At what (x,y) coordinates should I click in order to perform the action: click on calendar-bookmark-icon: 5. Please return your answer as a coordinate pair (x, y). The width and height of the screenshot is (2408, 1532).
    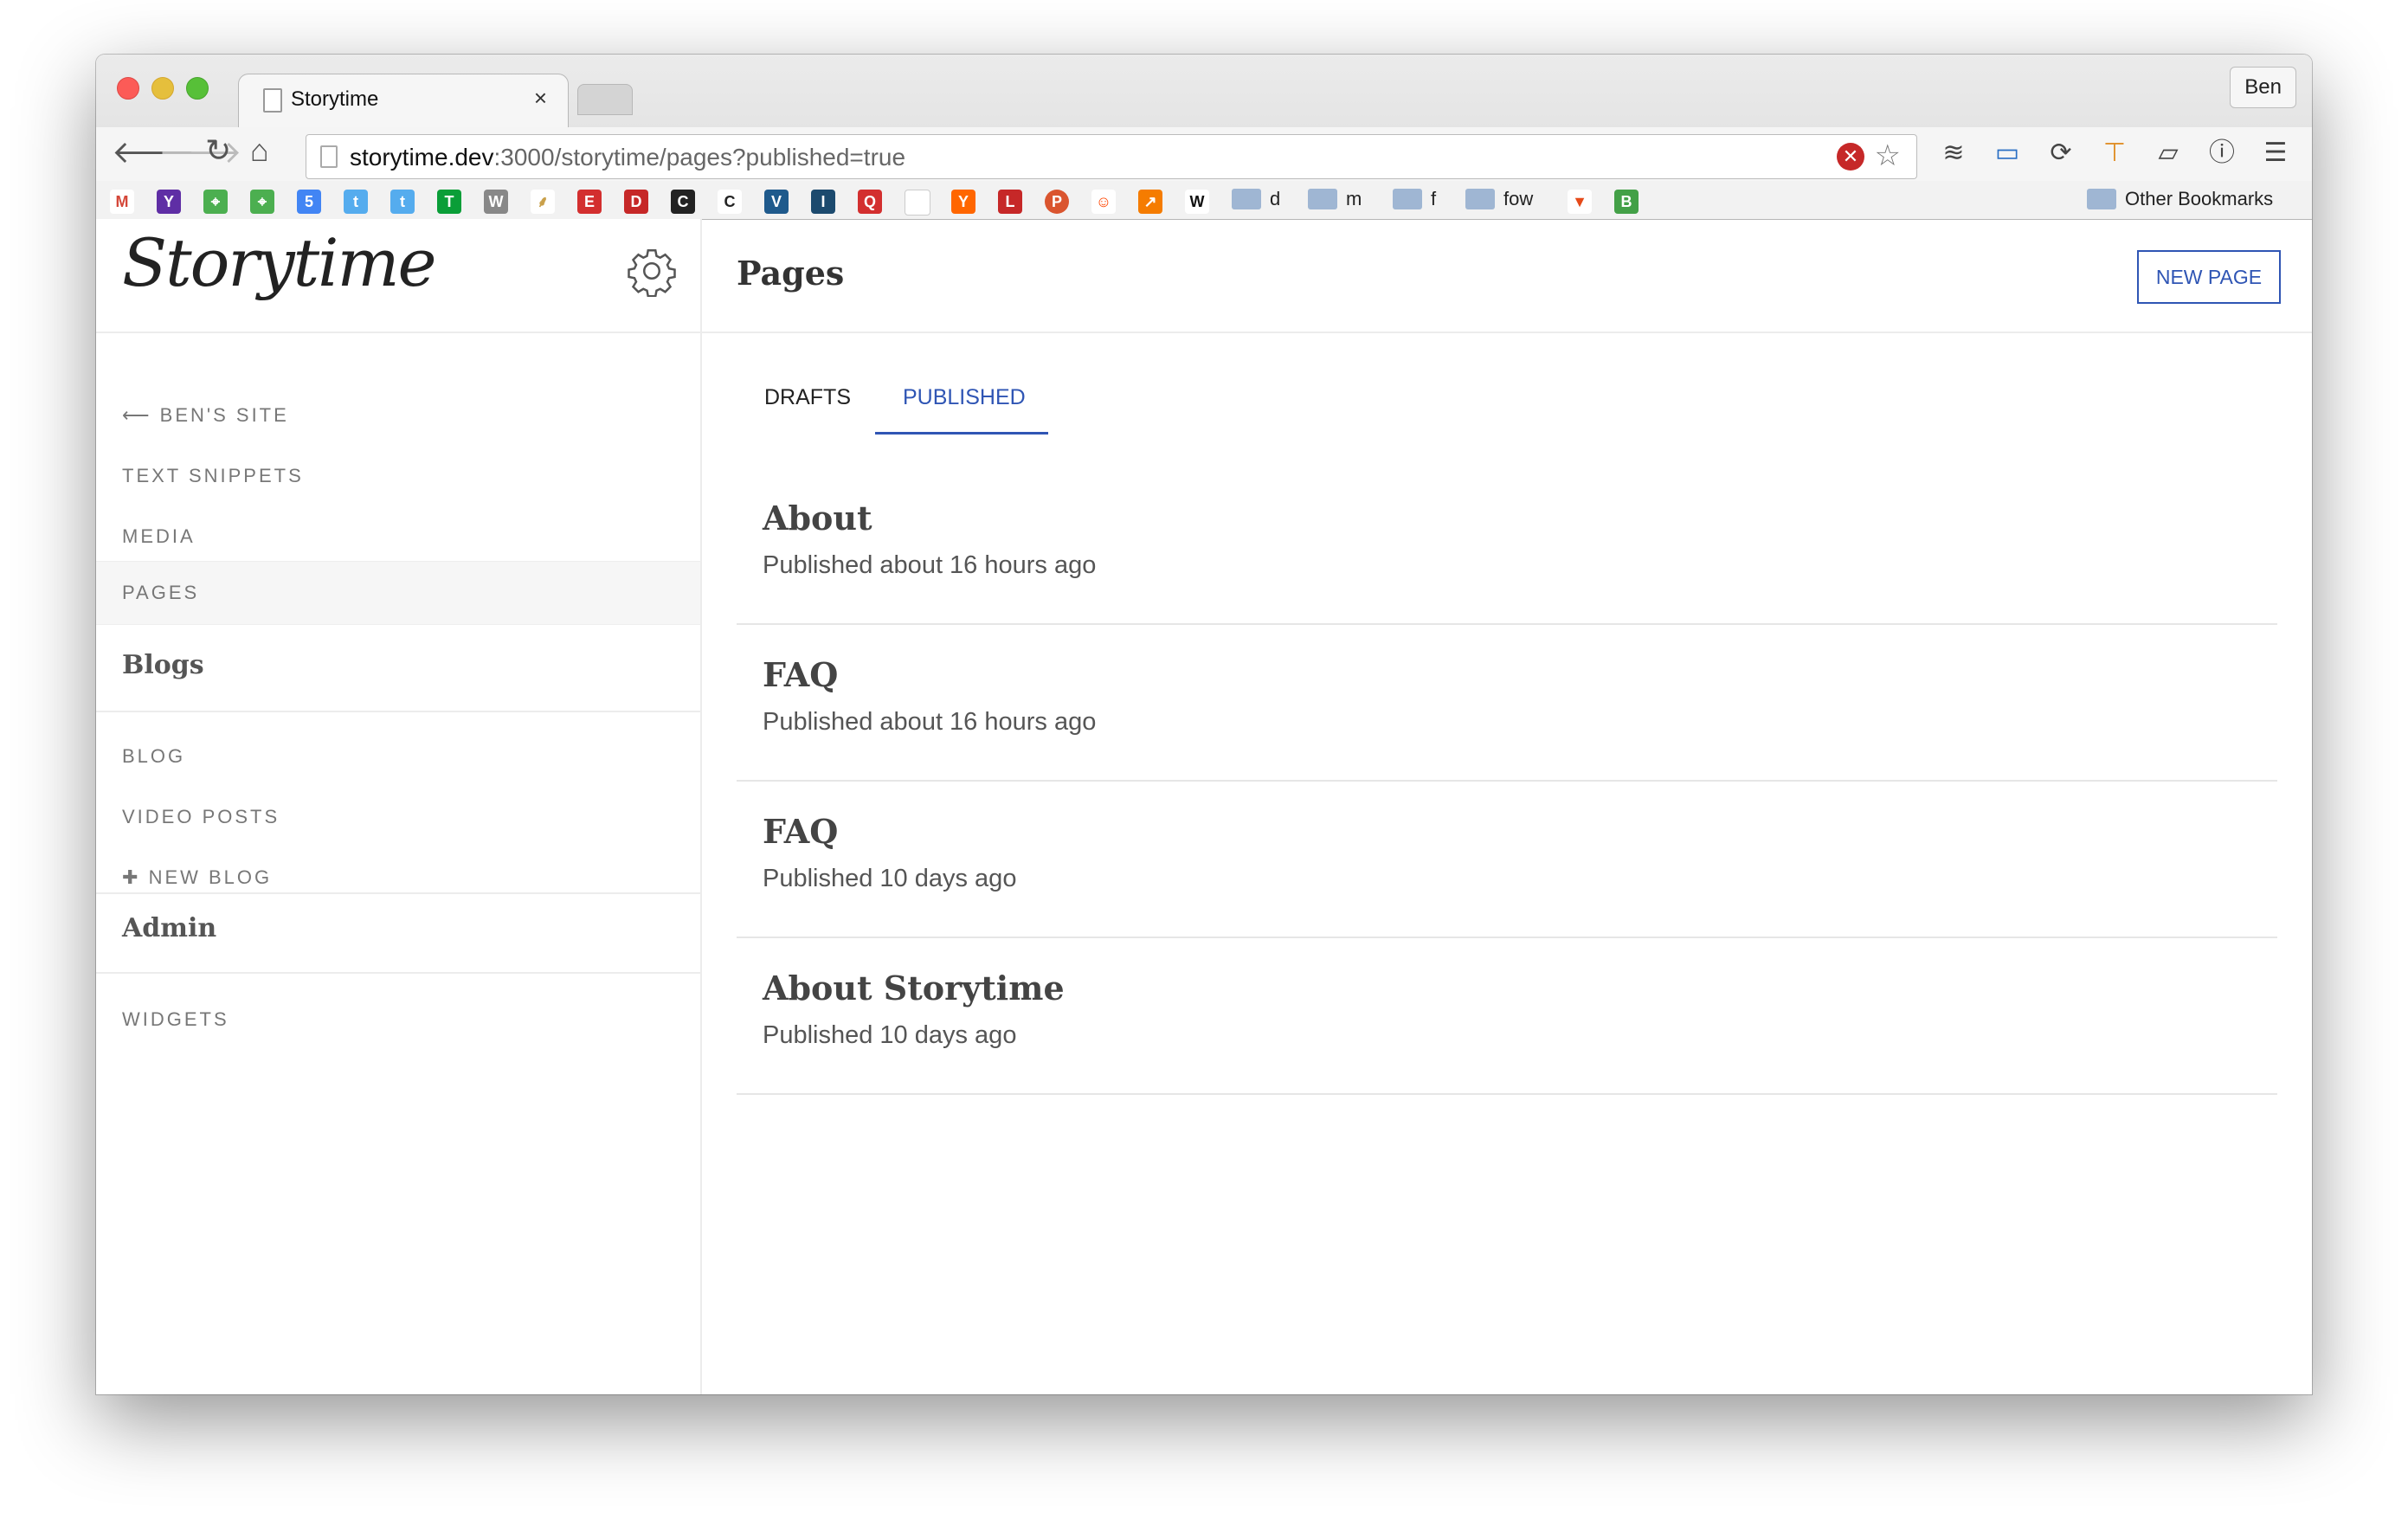
    Looking at the image, I should click on (309, 202).